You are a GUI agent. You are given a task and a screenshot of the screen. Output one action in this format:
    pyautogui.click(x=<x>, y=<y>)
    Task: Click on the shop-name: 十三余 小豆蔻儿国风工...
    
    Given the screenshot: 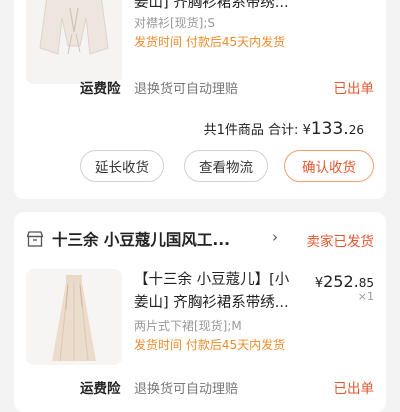 What is the action you would take?
    pyautogui.click(x=141, y=239)
    